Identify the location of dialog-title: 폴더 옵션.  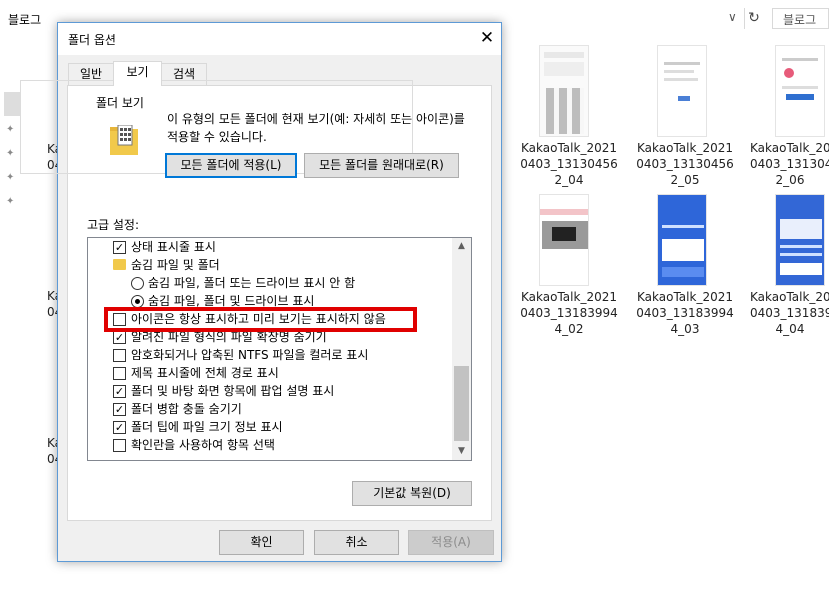
(92, 40).